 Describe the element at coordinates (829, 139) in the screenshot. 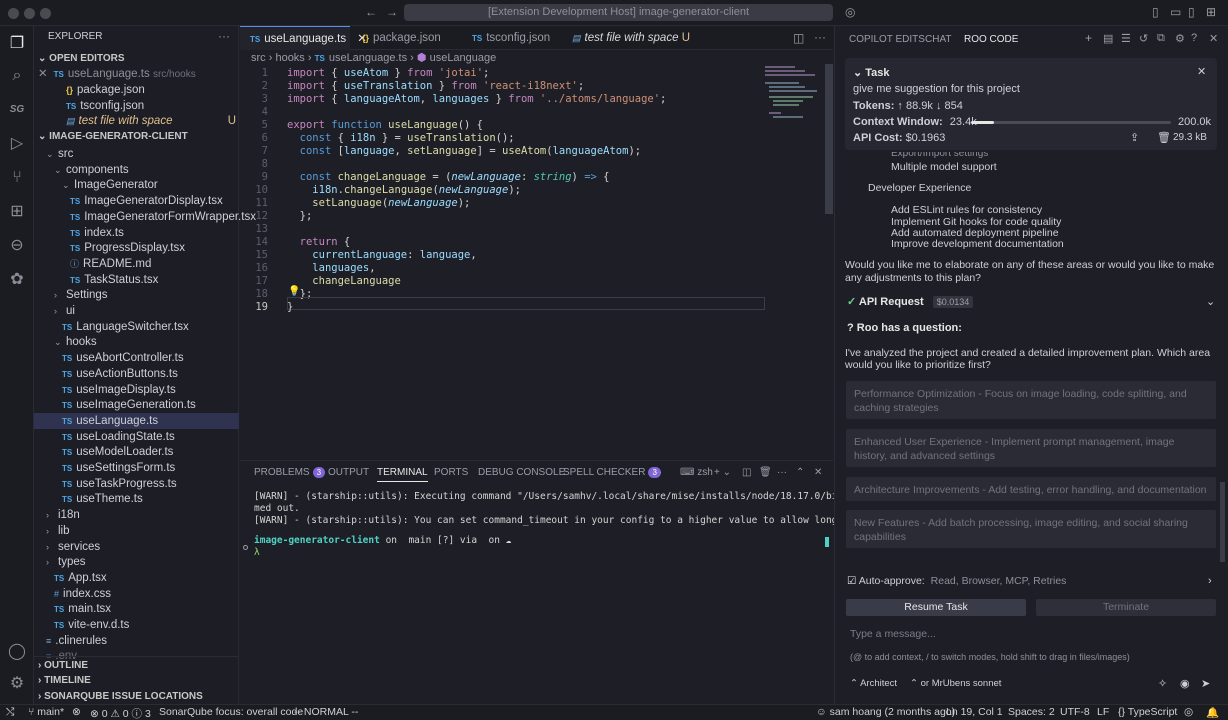

I see `editor-scrollbar` at that location.